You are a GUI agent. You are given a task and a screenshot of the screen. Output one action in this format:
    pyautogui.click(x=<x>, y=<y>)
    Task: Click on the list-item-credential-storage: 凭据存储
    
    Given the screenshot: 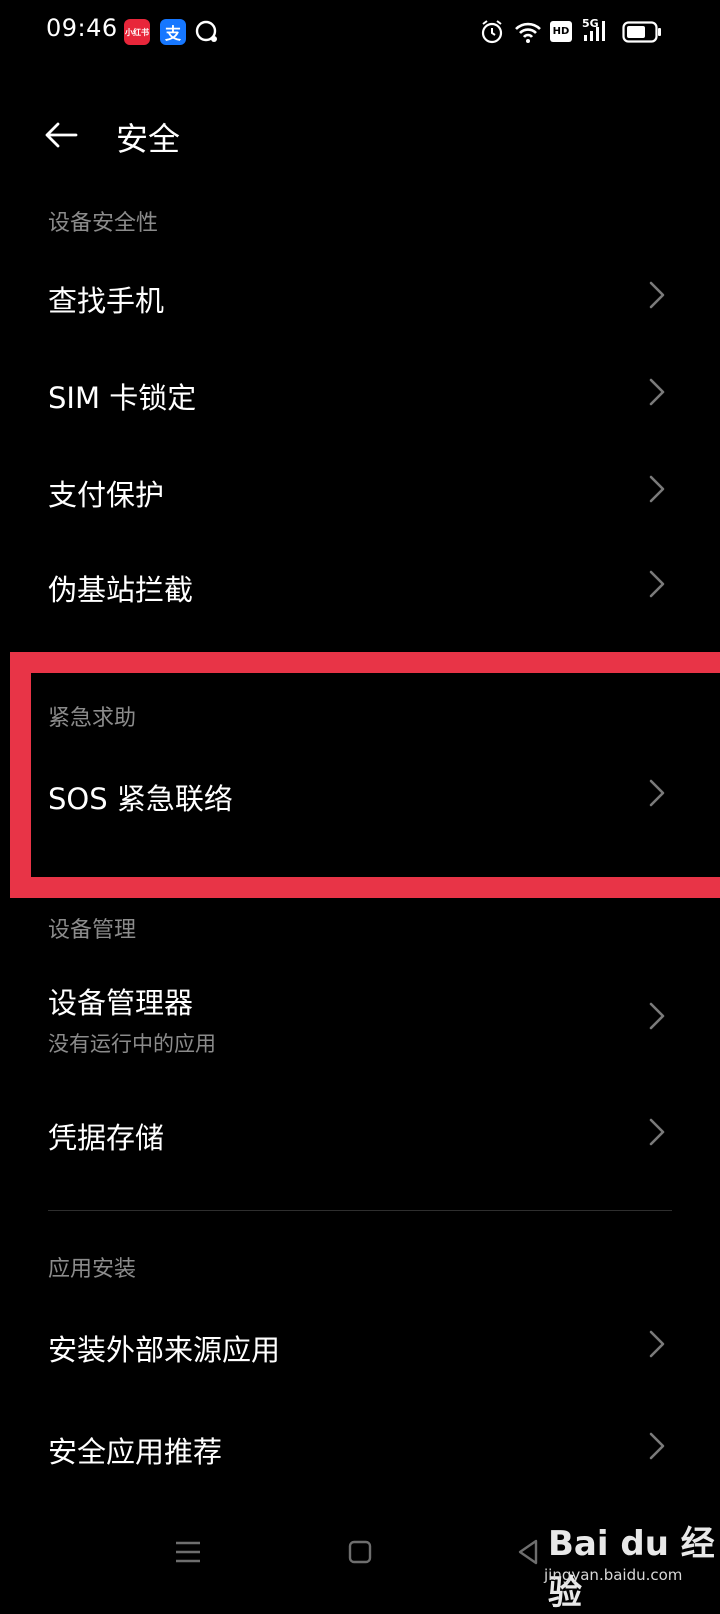 What is the action you would take?
    pyautogui.click(x=360, y=1132)
    